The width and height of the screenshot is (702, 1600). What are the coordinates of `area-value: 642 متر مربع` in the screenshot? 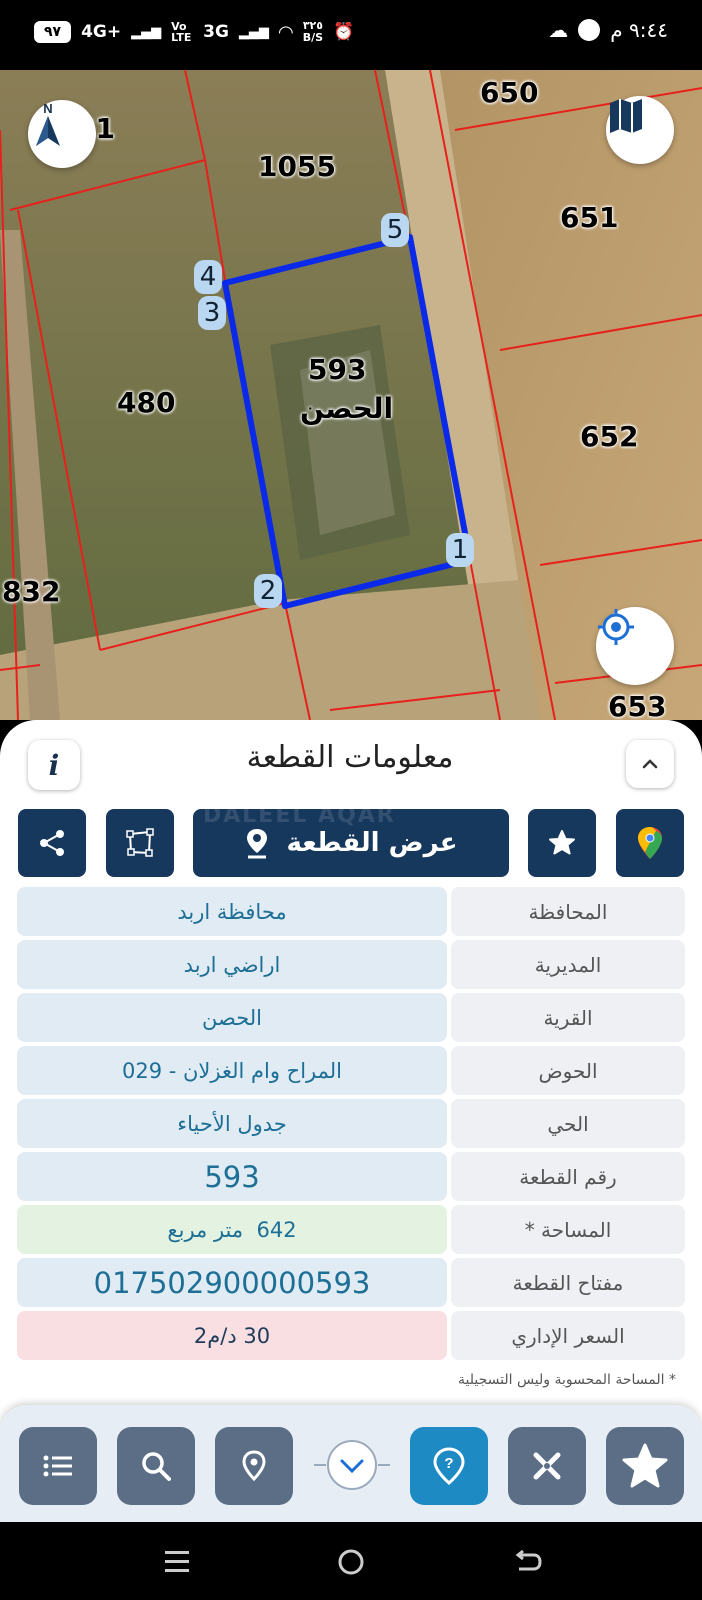 It's located at (232, 1229).